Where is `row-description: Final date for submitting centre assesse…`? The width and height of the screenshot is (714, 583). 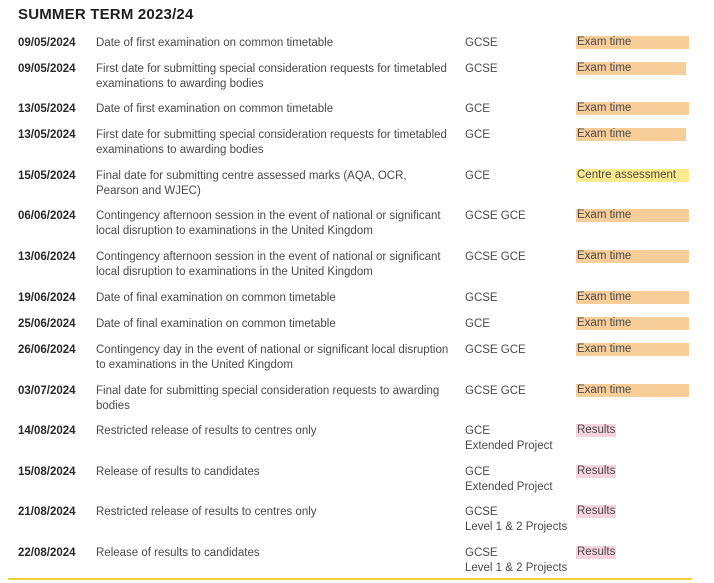
row-description: Final date for submitting centre assesse… is located at coordinates (251, 183).